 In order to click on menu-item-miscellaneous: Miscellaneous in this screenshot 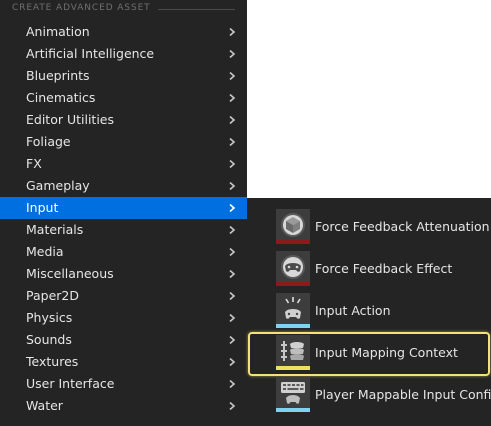, I will do `click(123, 274)`.